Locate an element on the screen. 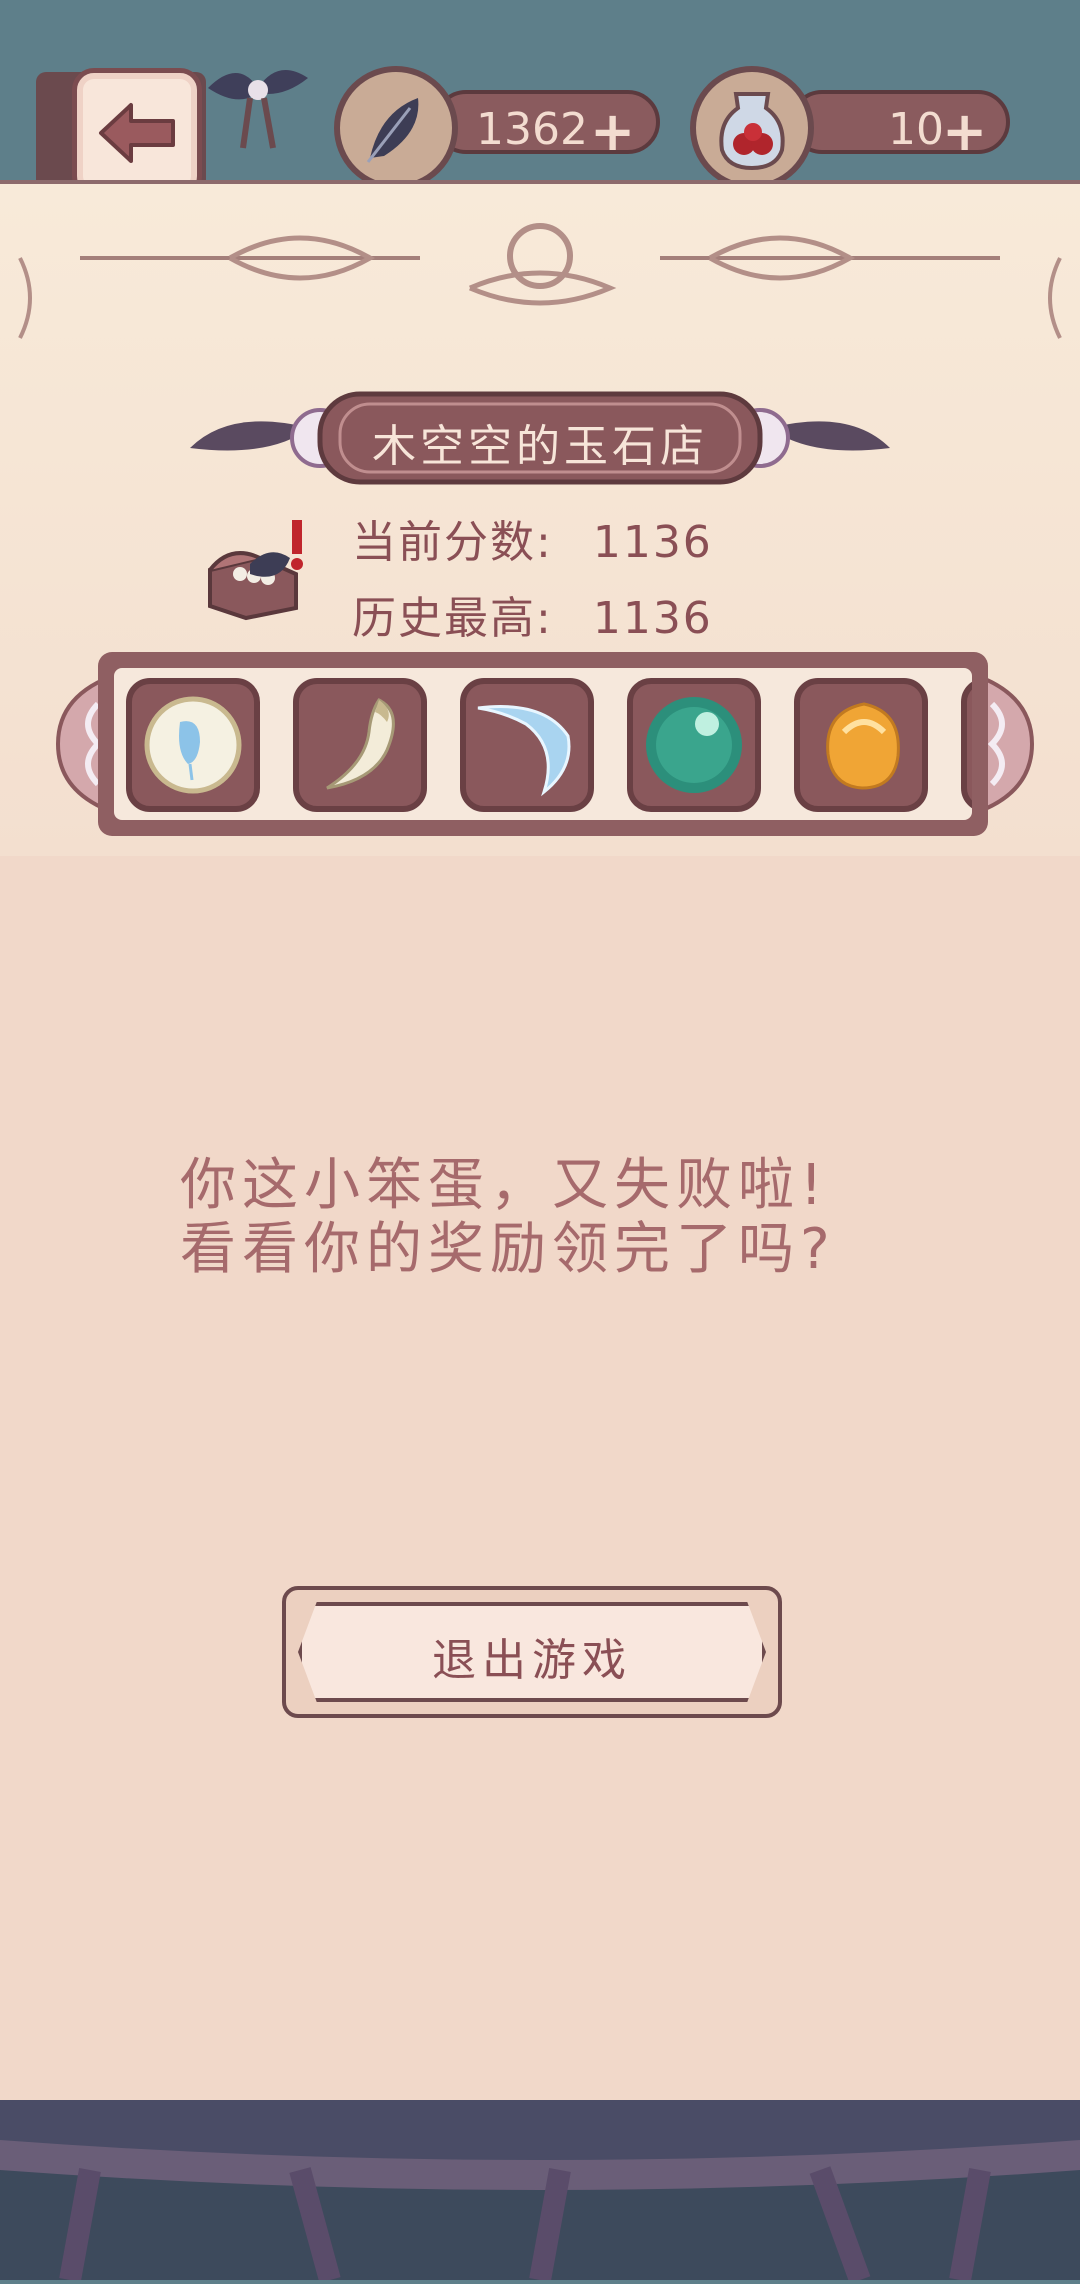  failure-message-line2: 看看你的奖励领完了吗? is located at coordinates (508, 1249).